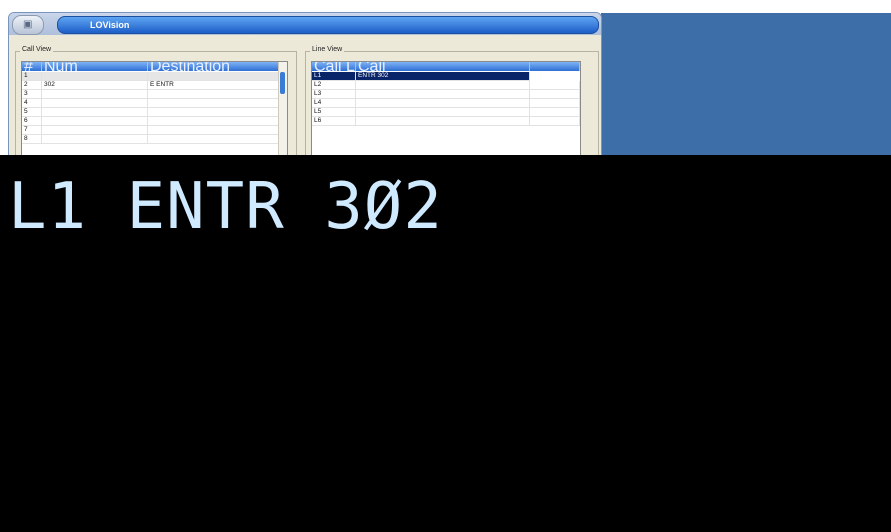 The width and height of the screenshot is (891, 532). Describe the element at coordinates (32, 130) in the screenshot. I see `row-index: 7` at that location.